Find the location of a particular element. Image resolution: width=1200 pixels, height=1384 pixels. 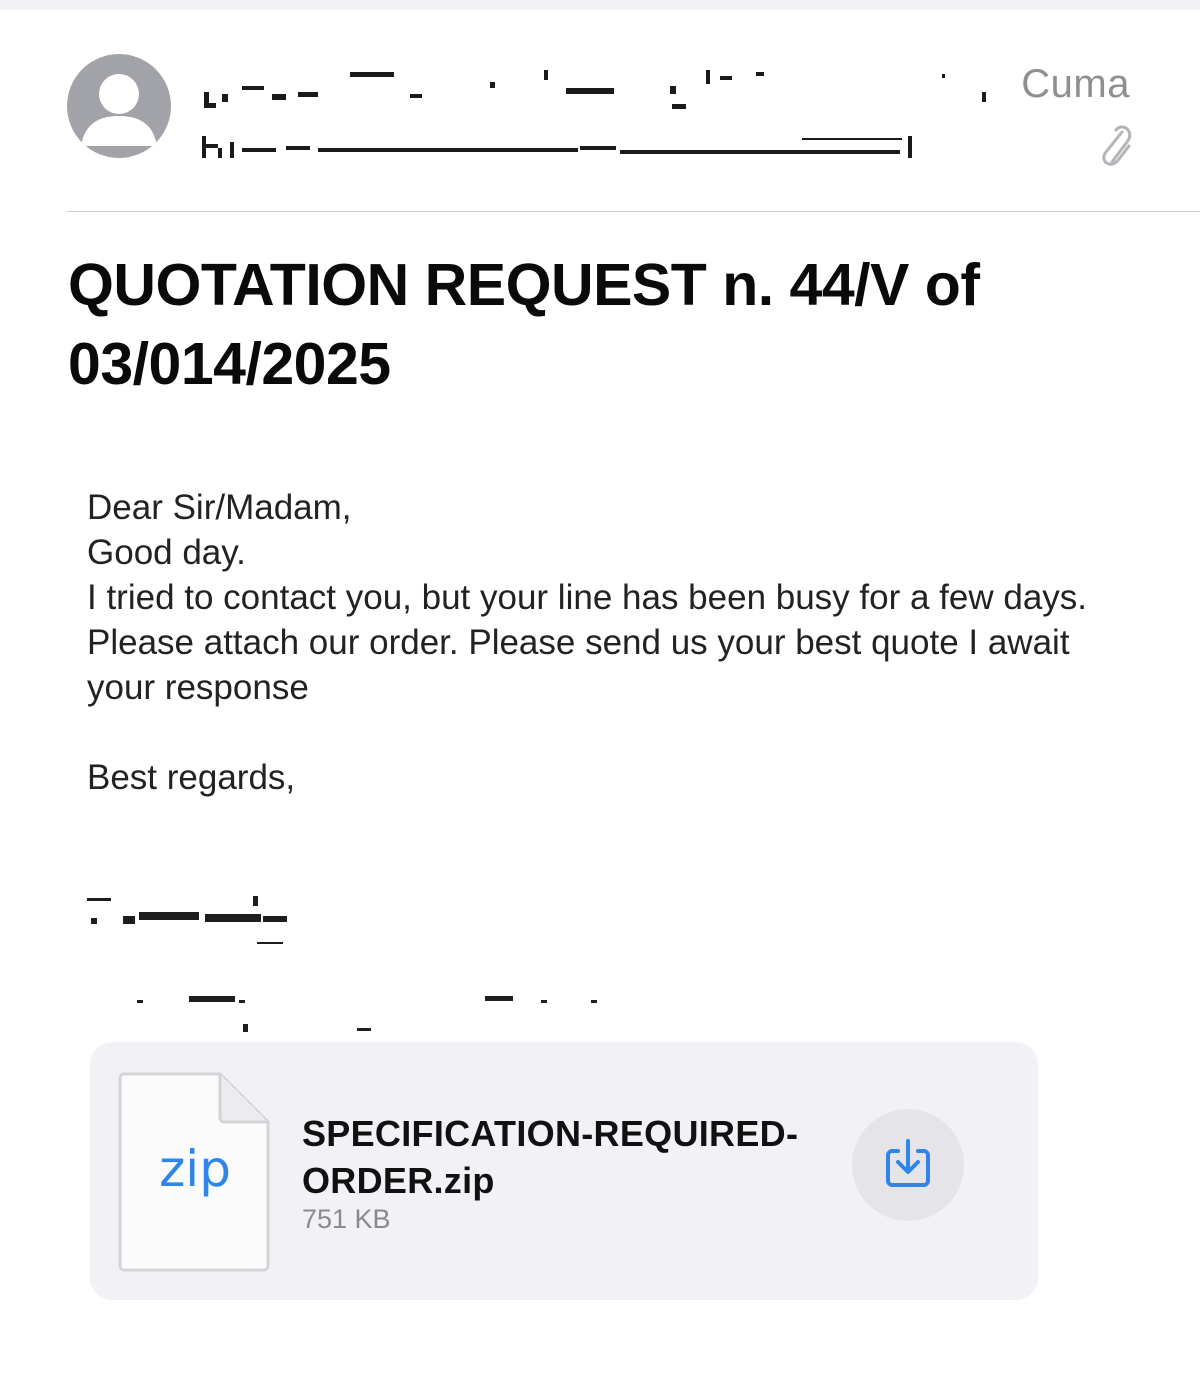

download-button is located at coordinates (908, 1165).